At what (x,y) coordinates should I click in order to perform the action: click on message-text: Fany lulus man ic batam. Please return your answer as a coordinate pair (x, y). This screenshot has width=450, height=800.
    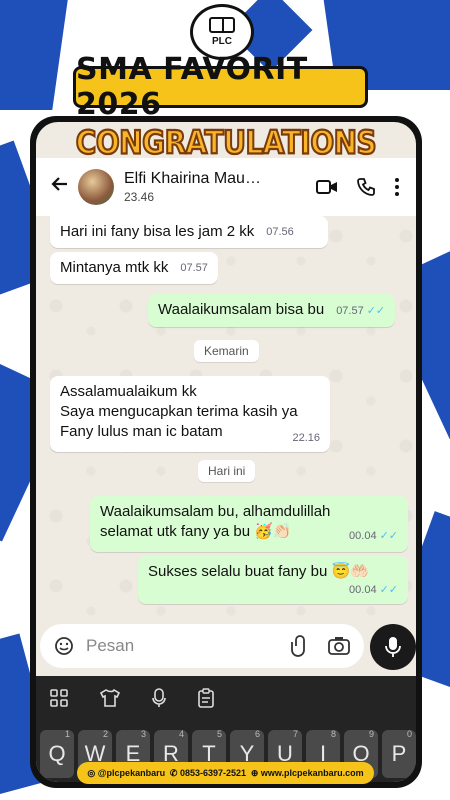
    Looking at the image, I should click on (141, 431).